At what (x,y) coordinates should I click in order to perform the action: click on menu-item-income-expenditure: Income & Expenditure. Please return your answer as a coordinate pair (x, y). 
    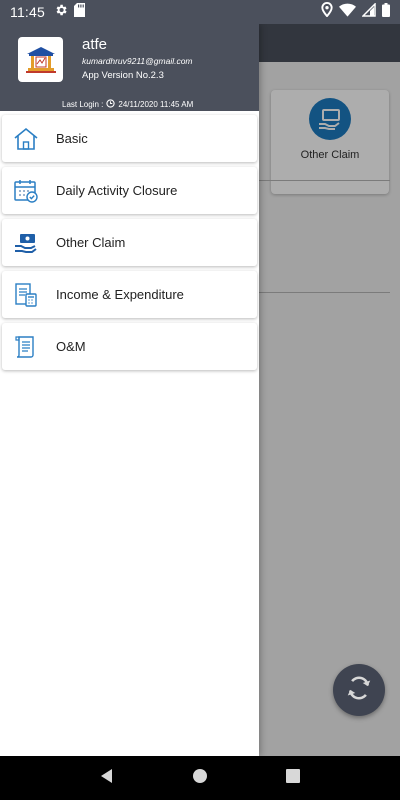
    Looking at the image, I should click on (129, 294).